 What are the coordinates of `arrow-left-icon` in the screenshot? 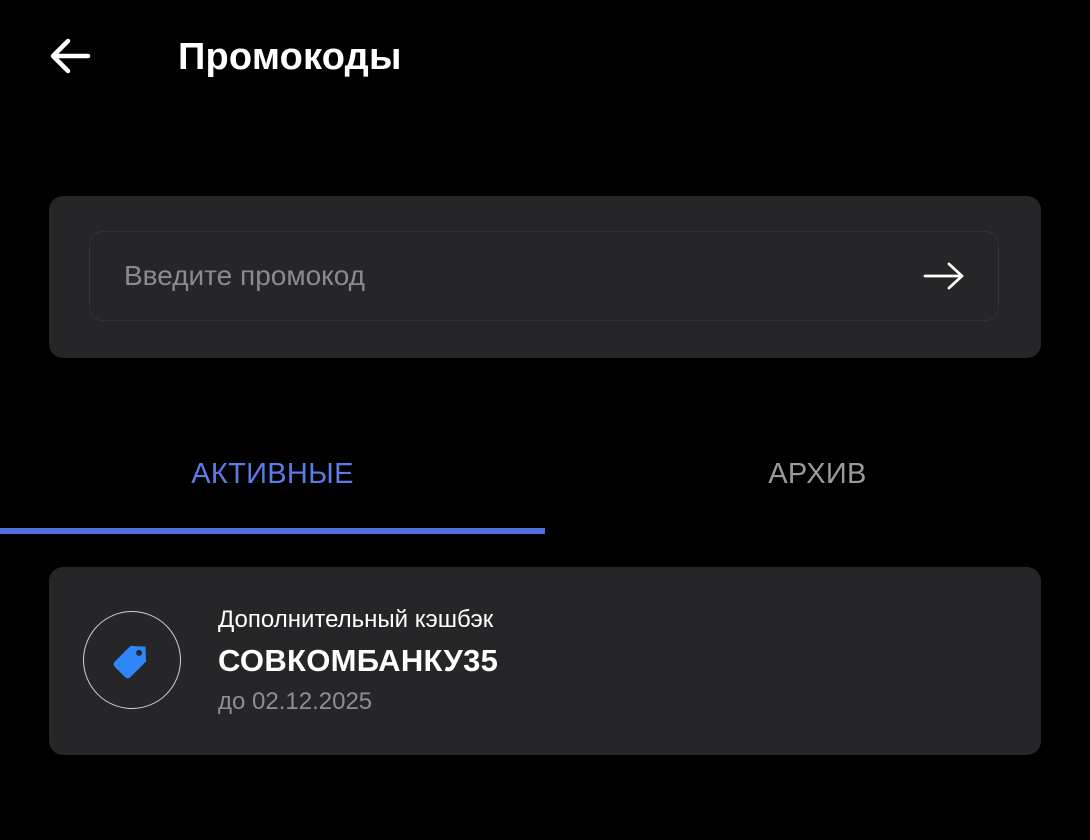 It's located at (70, 56).